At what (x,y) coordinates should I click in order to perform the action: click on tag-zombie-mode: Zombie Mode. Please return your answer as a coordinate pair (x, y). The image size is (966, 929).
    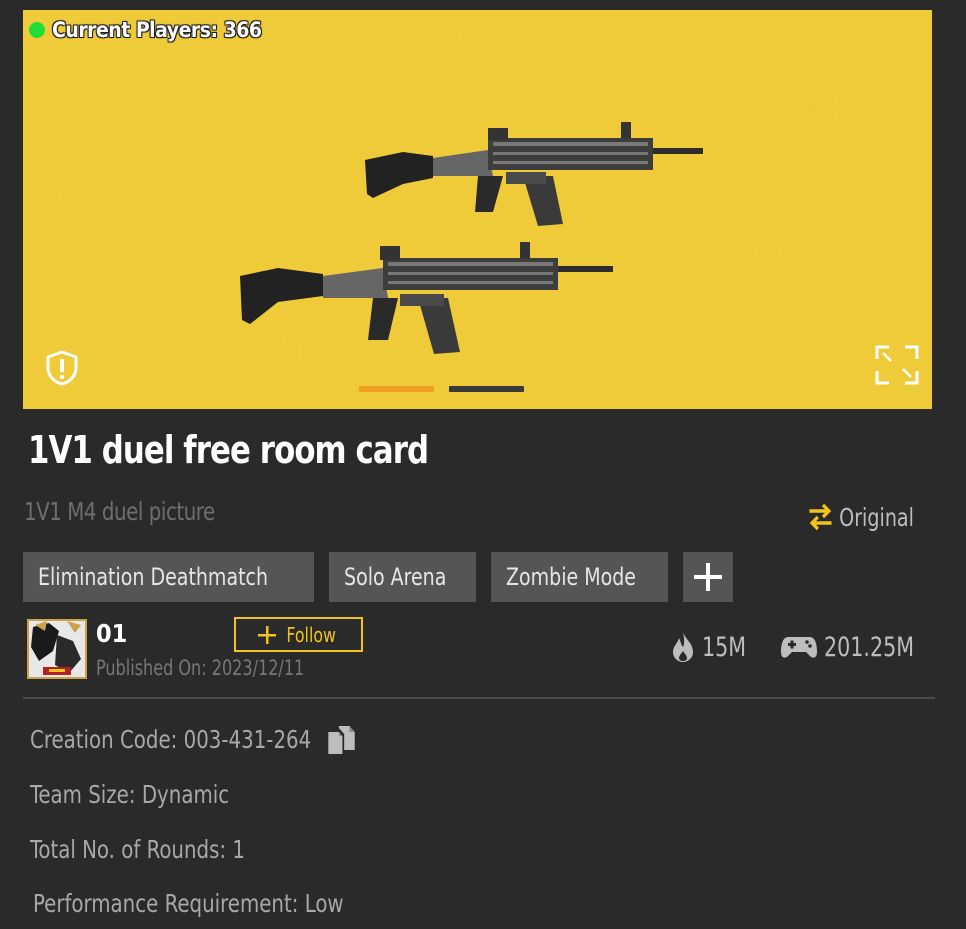
    Looking at the image, I should click on (579, 577).